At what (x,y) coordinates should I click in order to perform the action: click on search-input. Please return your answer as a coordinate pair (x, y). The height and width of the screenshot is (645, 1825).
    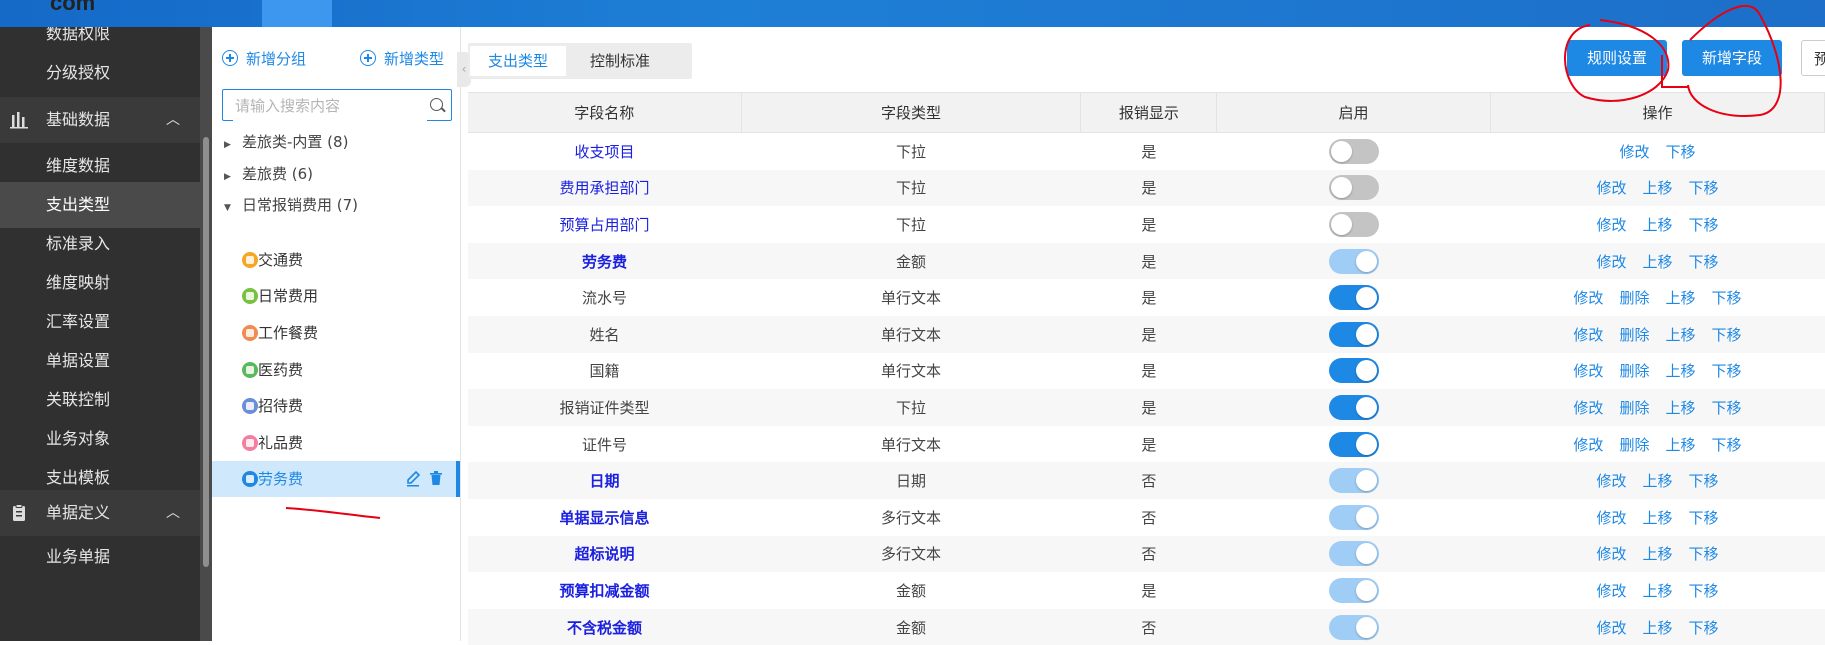
    Looking at the image, I should click on (330, 106).